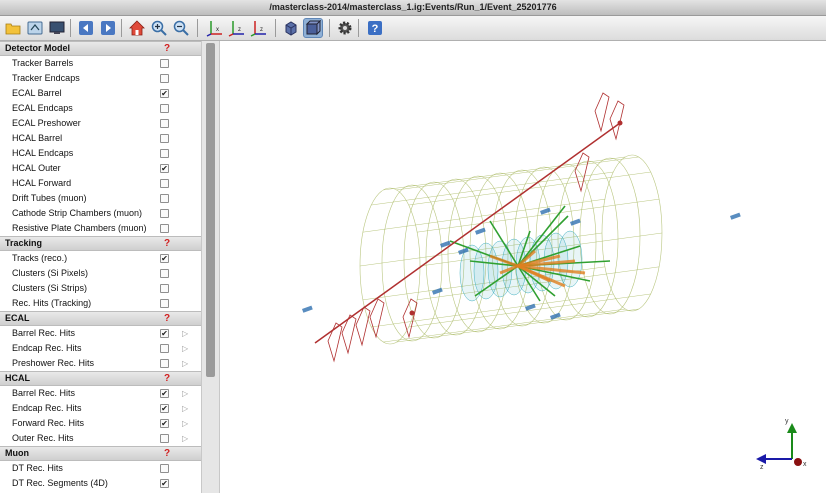  Describe the element at coordinates (259, 28) in the screenshot. I see `view-xz-button: z` at that location.